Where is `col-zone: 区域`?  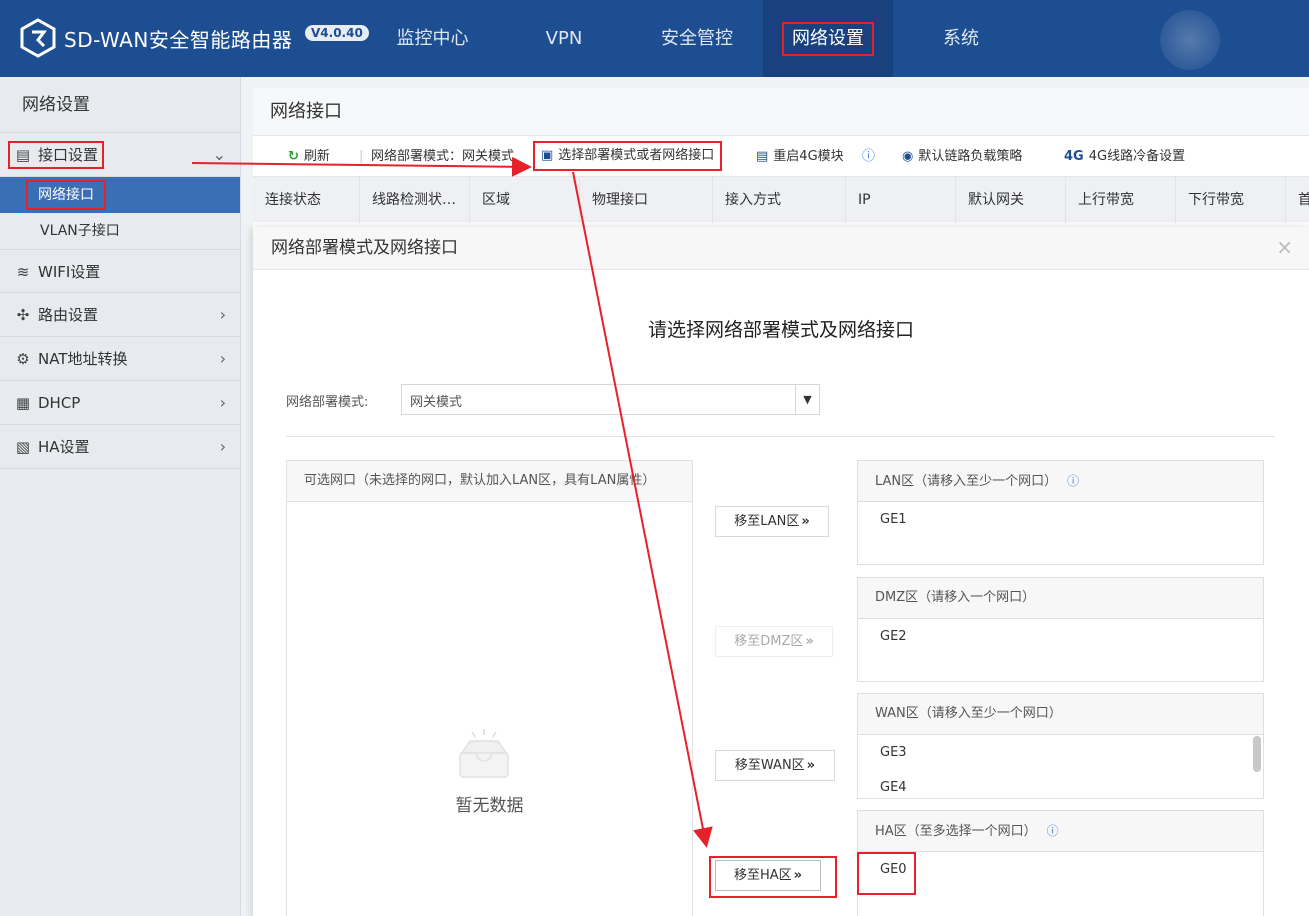
col-zone: 区域 is located at coordinates (525, 200).